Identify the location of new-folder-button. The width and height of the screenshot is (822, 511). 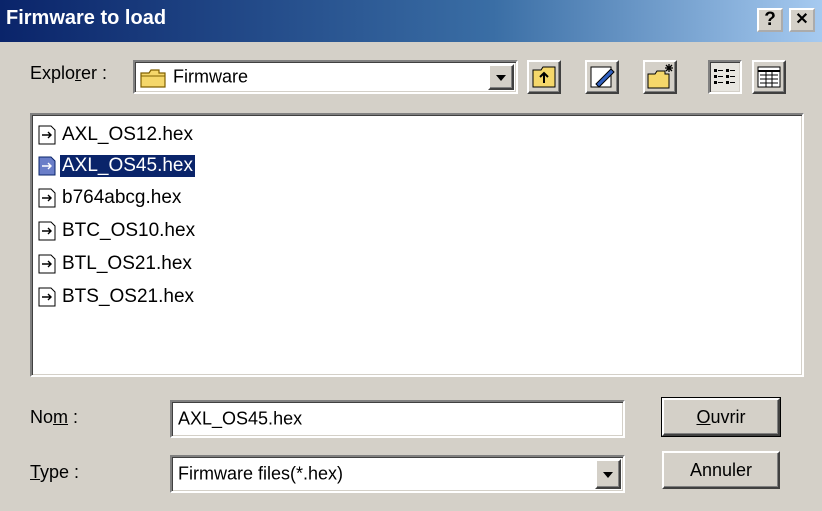
(660, 77).